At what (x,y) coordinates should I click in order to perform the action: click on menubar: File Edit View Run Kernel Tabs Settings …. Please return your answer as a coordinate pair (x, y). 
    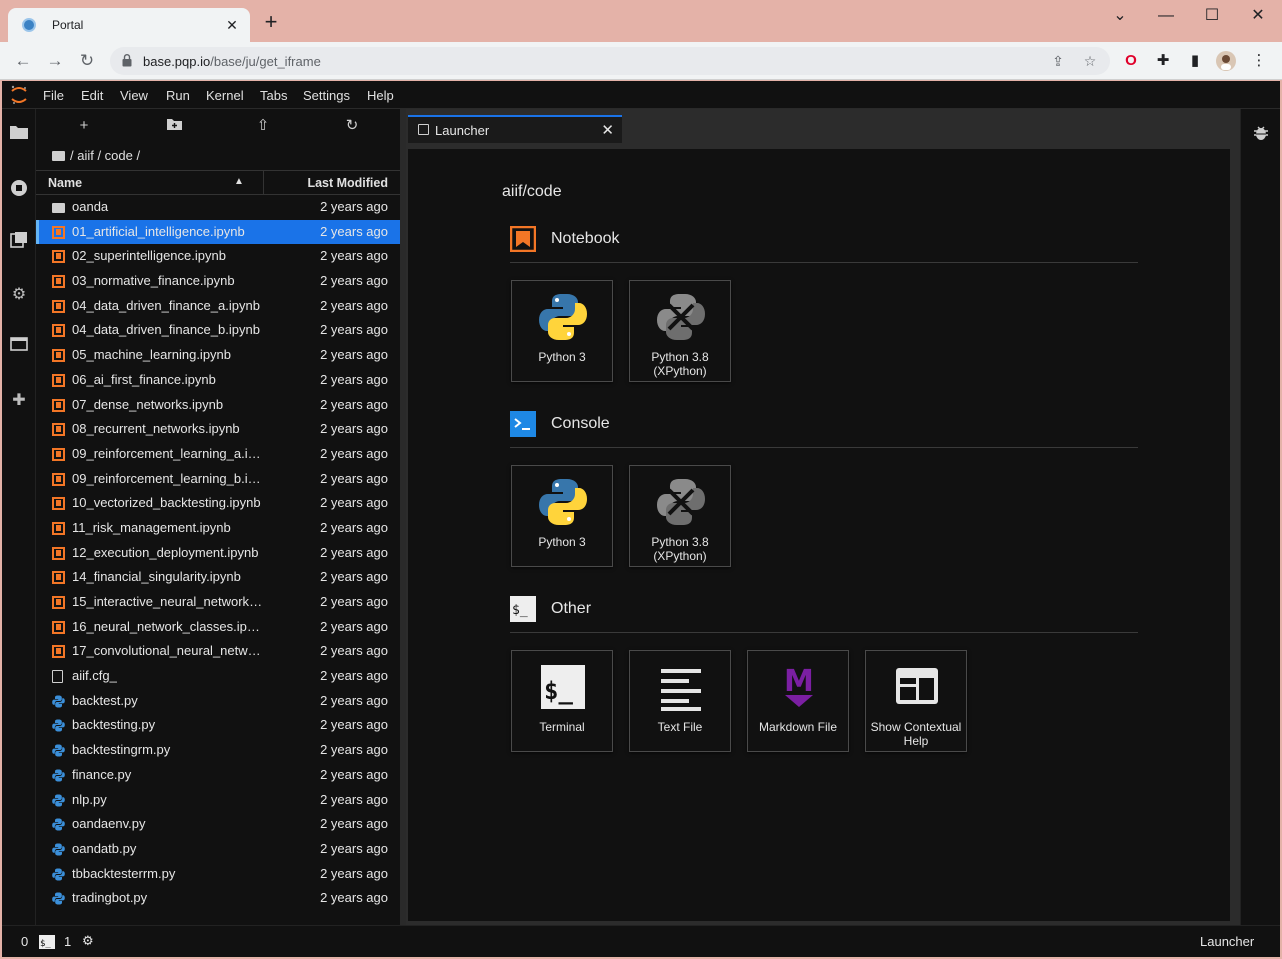
    Looking at the image, I should click on (641, 95).